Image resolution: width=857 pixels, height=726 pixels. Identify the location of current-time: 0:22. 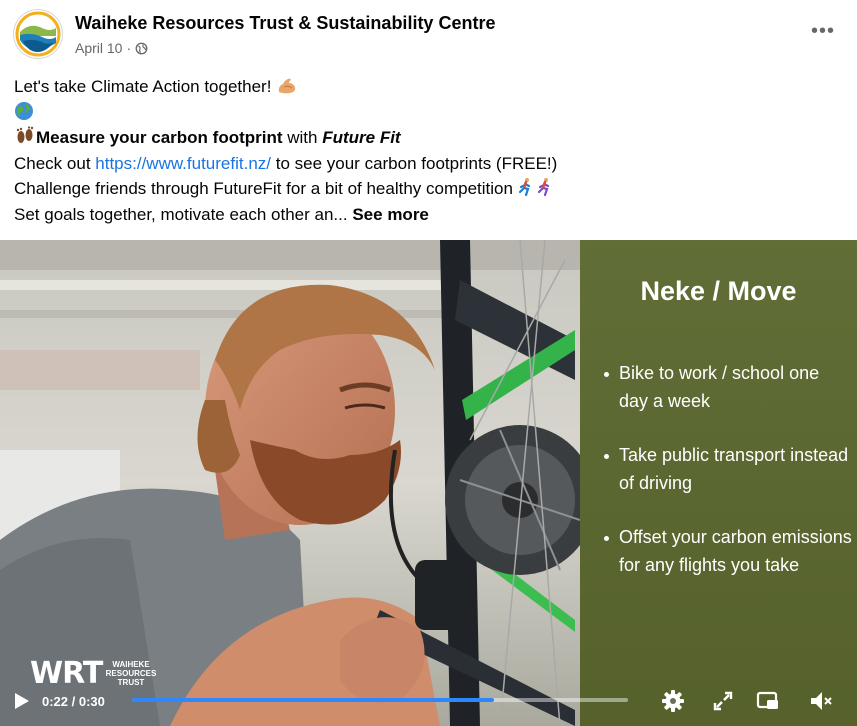
(55, 701).